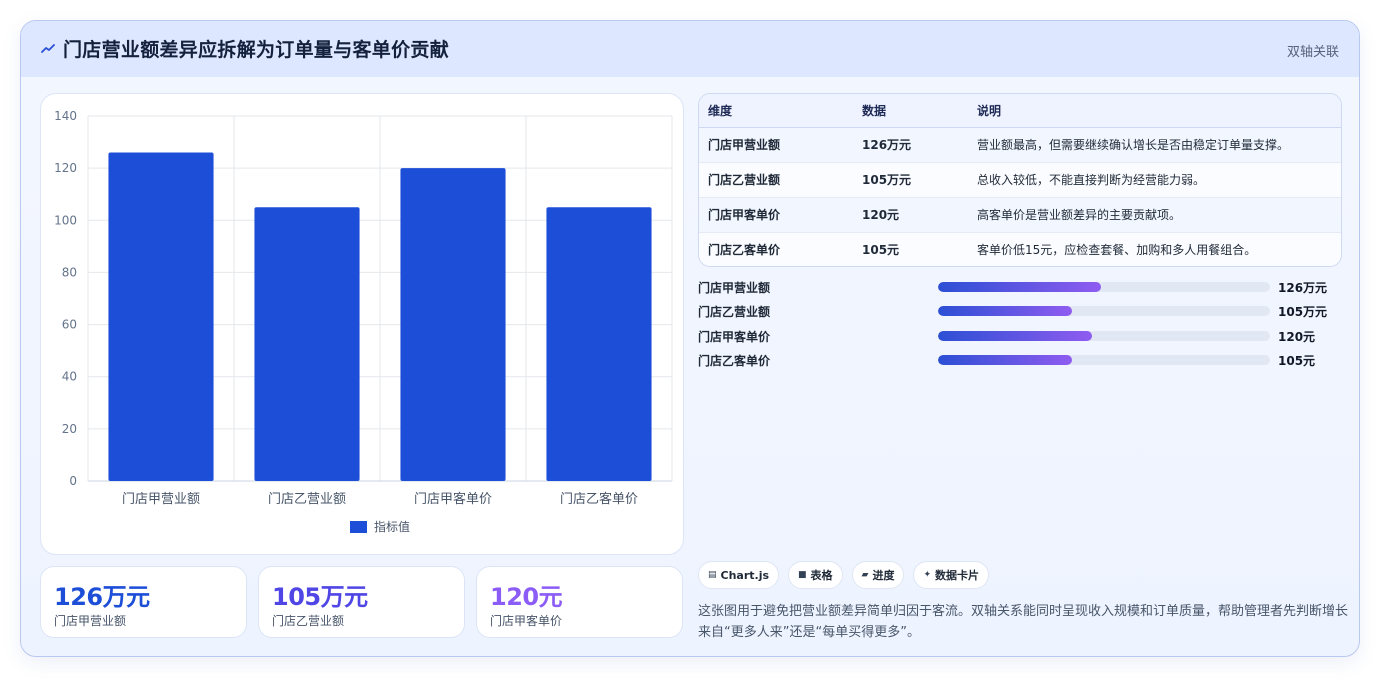  I want to click on progress-value: 105万元, so click(1303, 312).